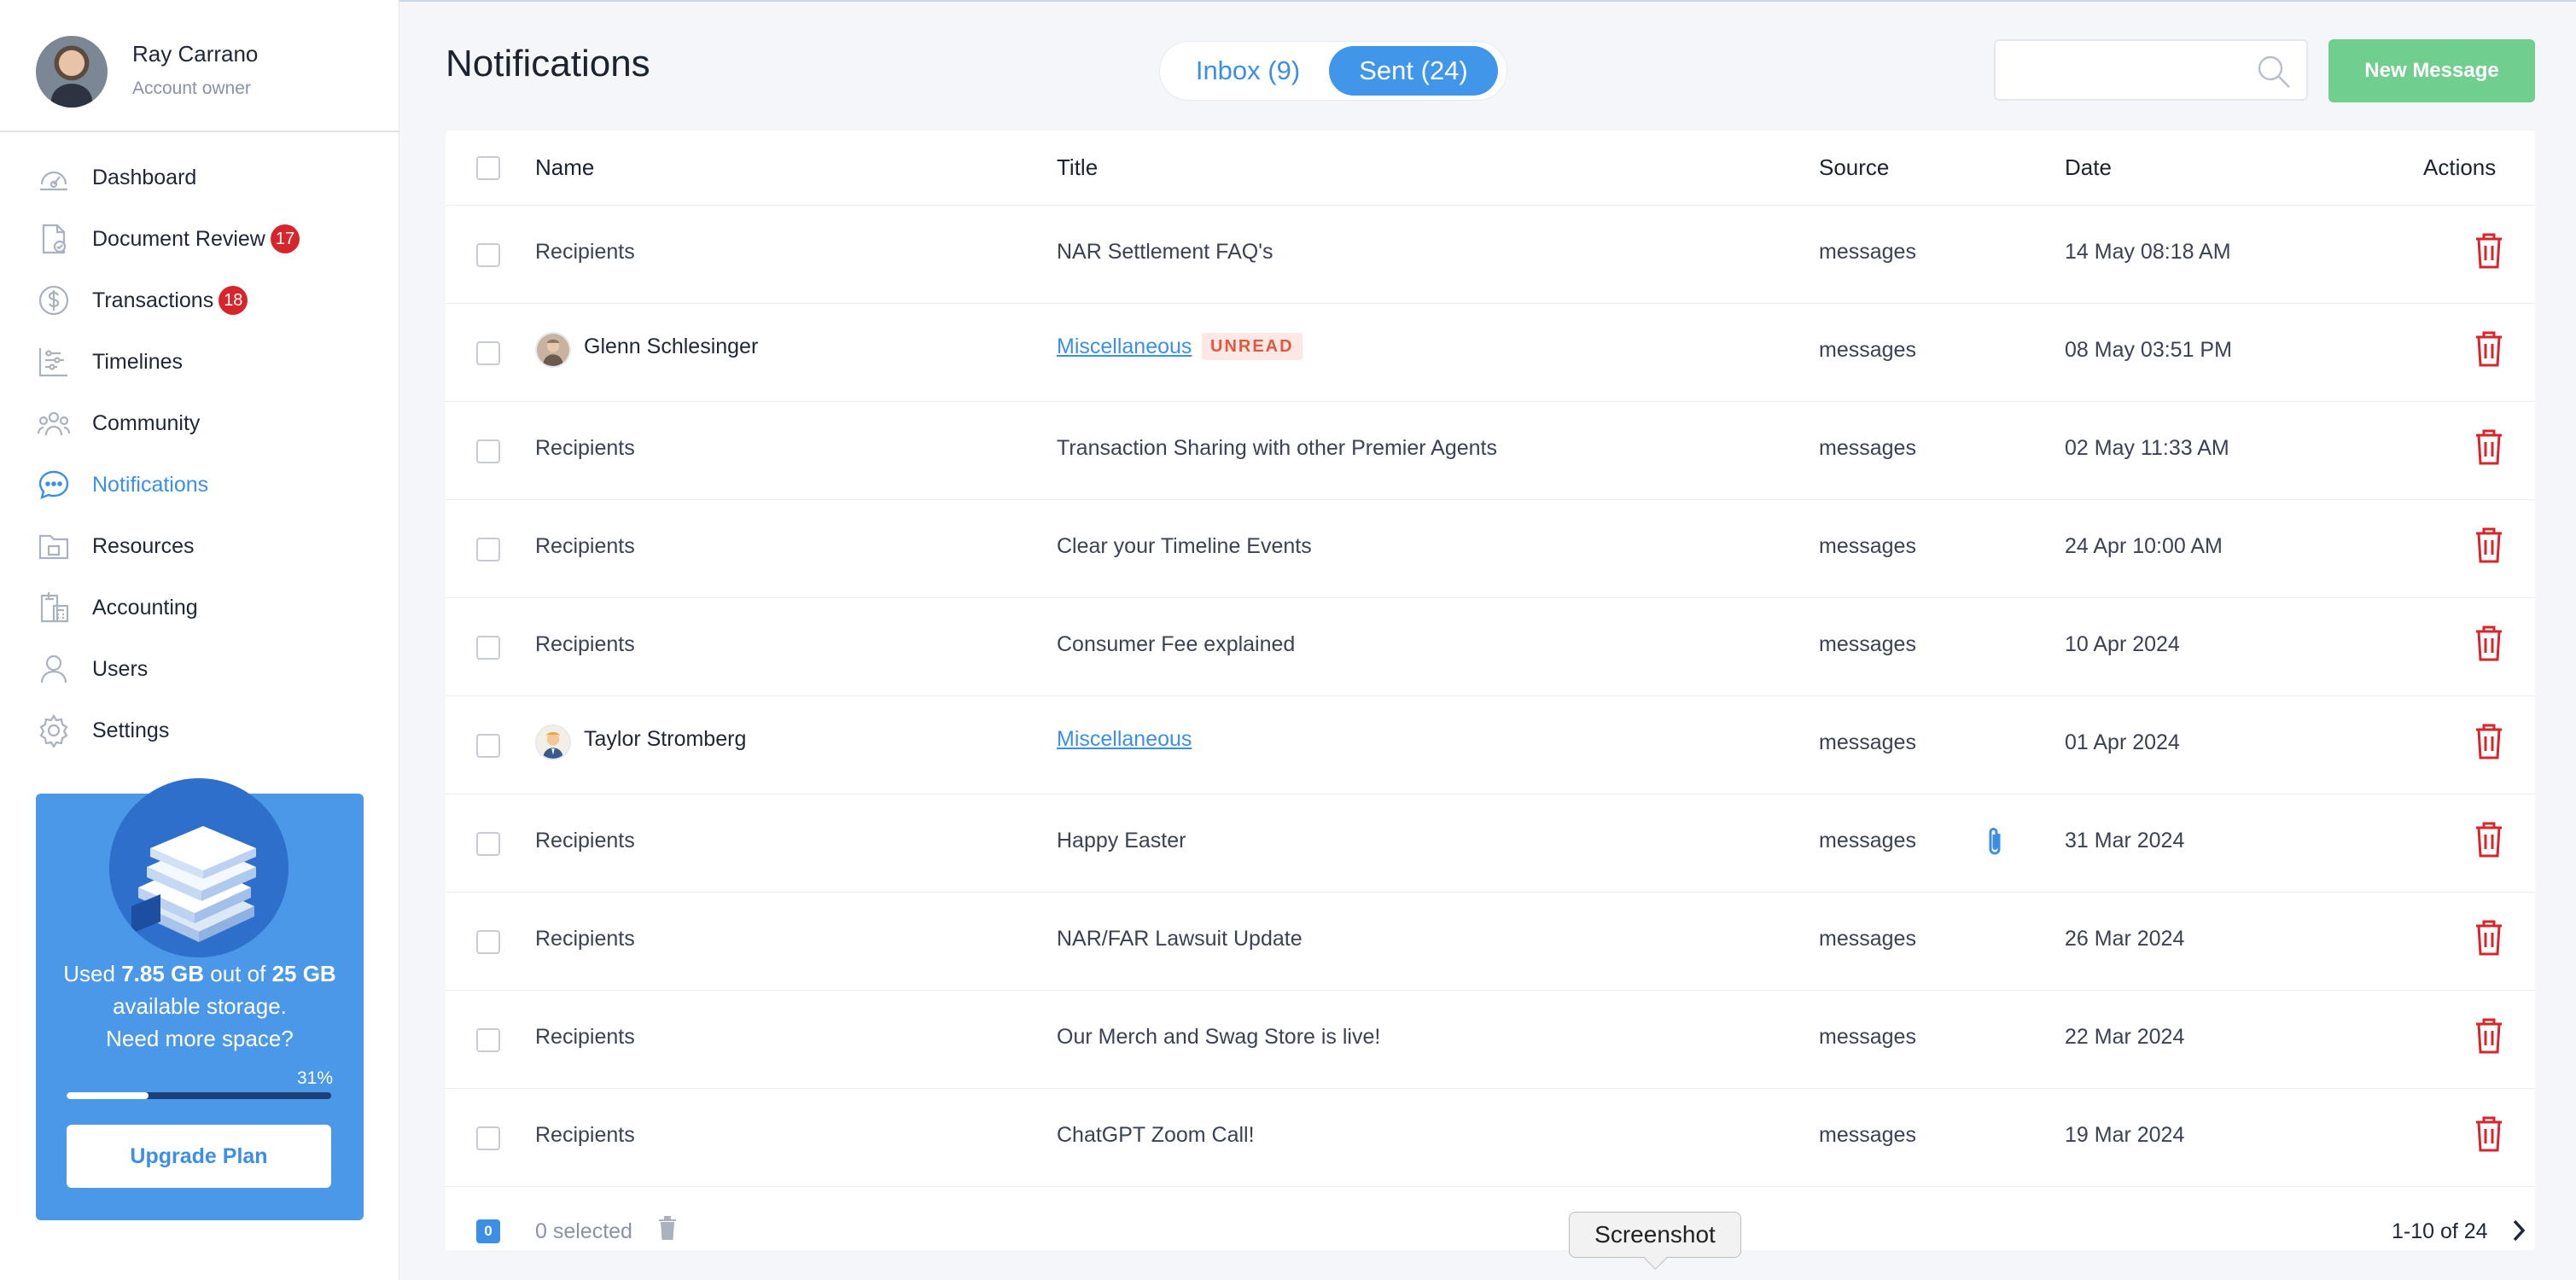 This screenshot has width=2576, height=1280. What do you see at coordinates (54, 300) in the screenshot?
I see `dollar-icon` at bounding box center [54, 300].